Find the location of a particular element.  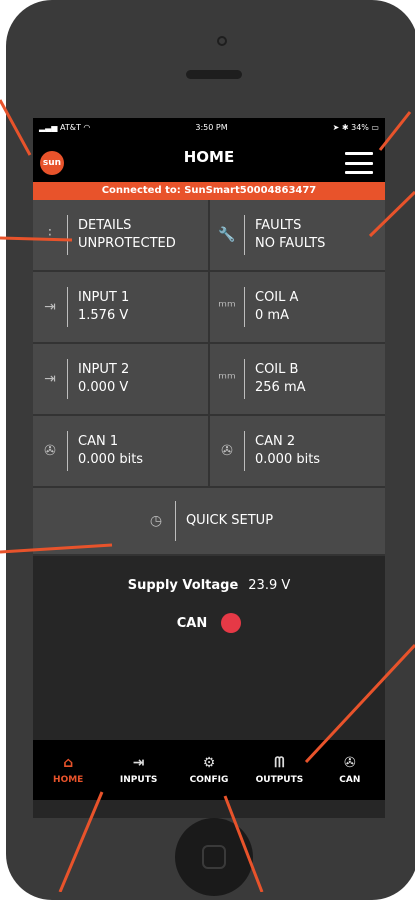

tile-label: INPUT 2 is located at coordinates (104, 369).